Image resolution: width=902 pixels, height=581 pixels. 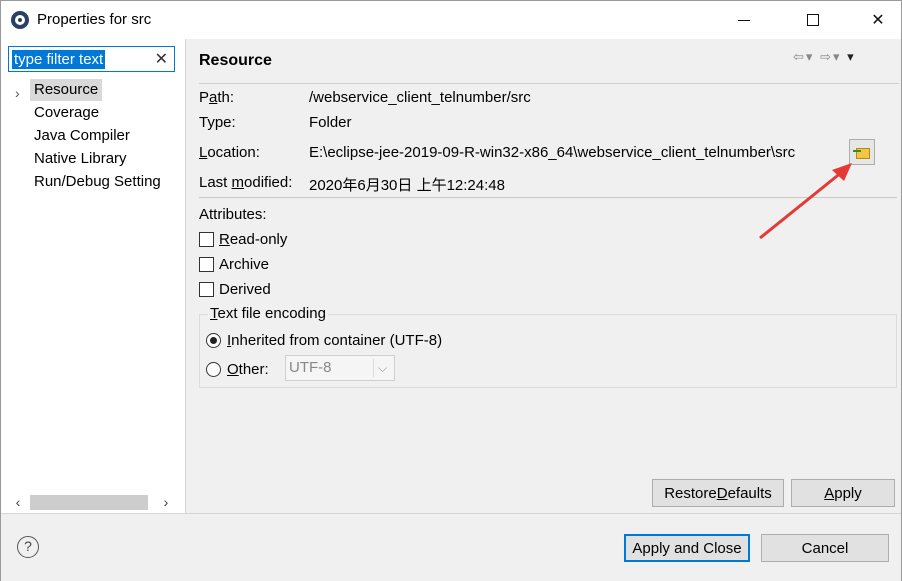 I want to click on chevron-down-icon: ⌵, so click(x=382, y=368).